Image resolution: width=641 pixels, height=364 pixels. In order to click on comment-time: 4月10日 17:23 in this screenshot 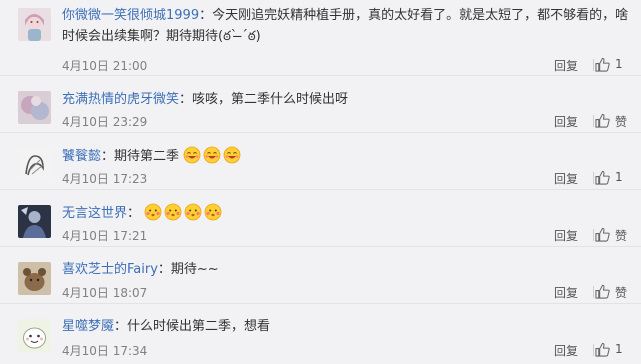, I will do `click(105, 179)`.